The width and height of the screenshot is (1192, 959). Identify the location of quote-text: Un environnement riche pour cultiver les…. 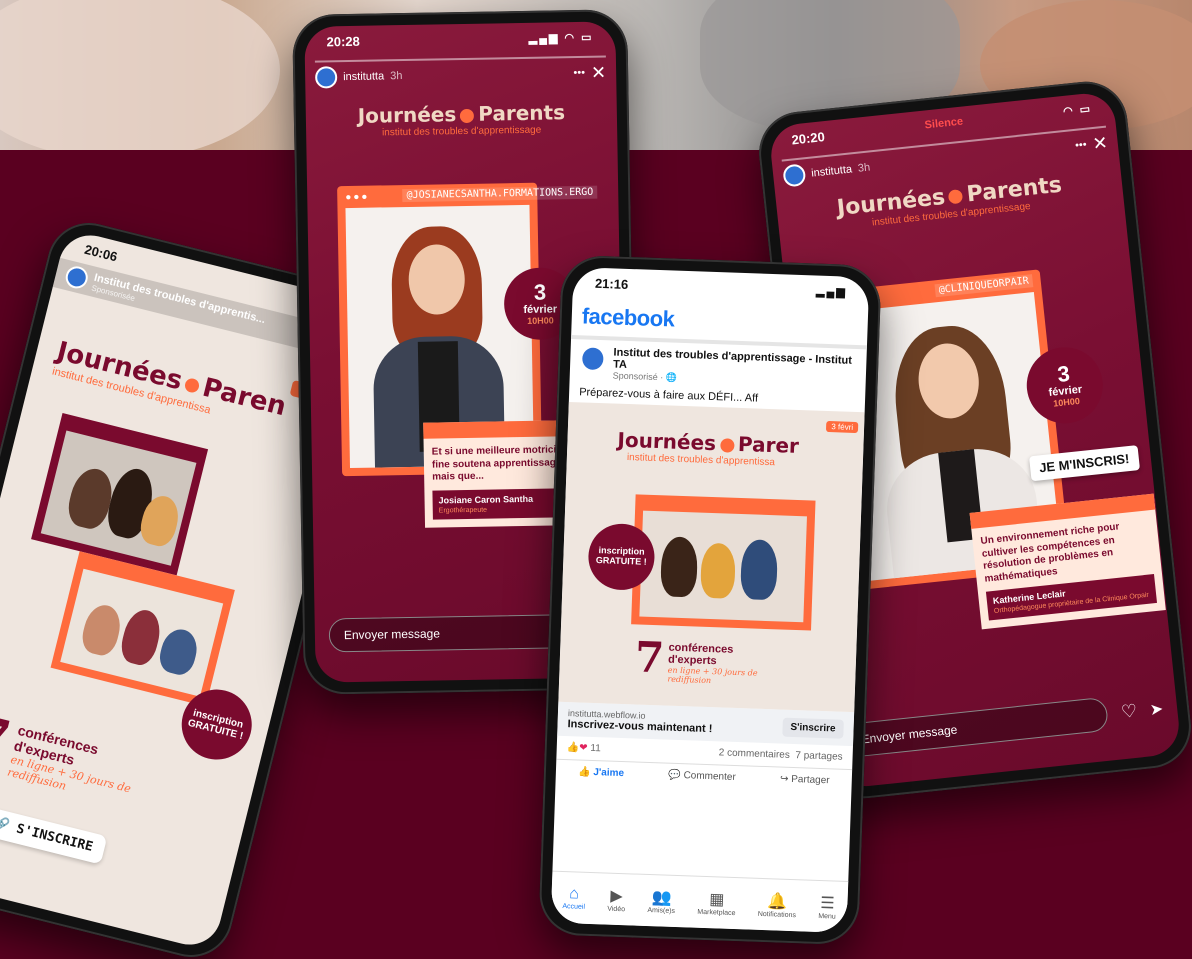
(1050, 553).